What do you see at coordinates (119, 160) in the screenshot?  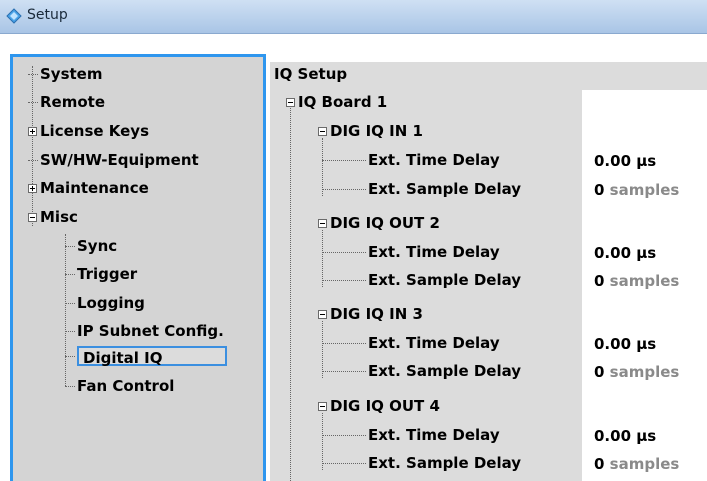 I see `sidebar-item-label: SW/HW-Equipment` at bounding box center [119, 160].